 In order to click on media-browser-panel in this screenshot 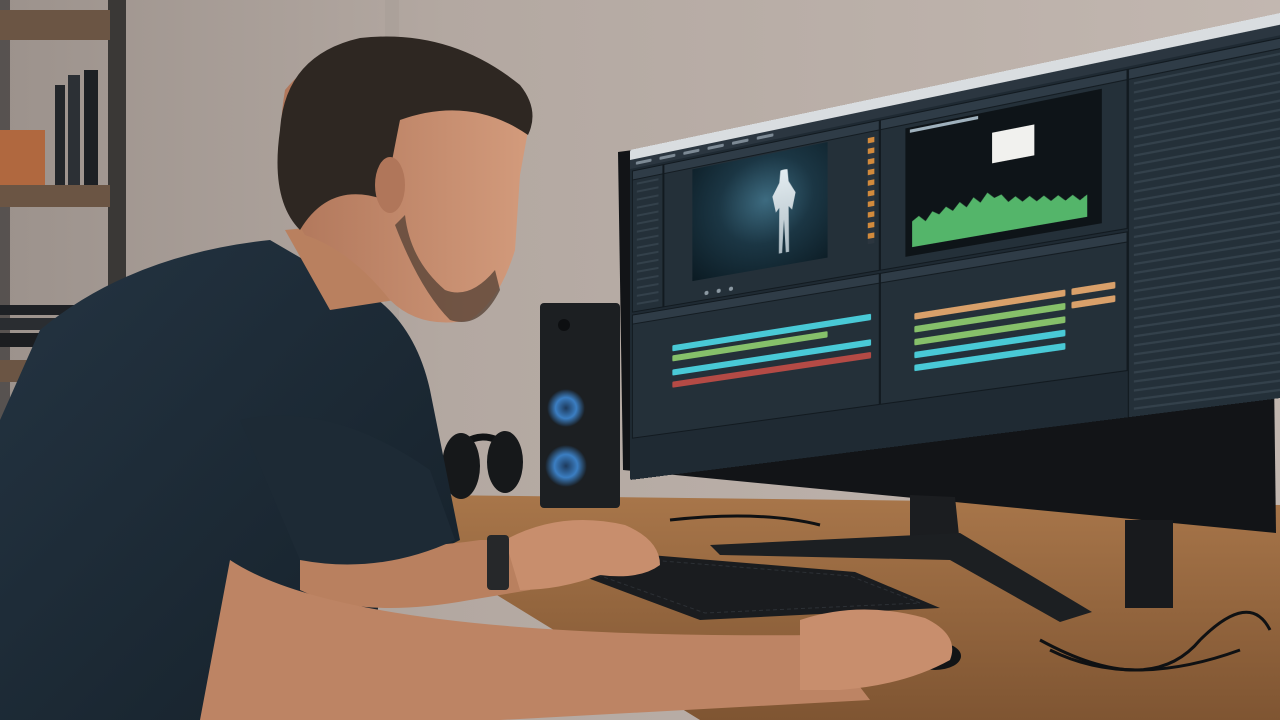, I will do `click(647, 238)`.